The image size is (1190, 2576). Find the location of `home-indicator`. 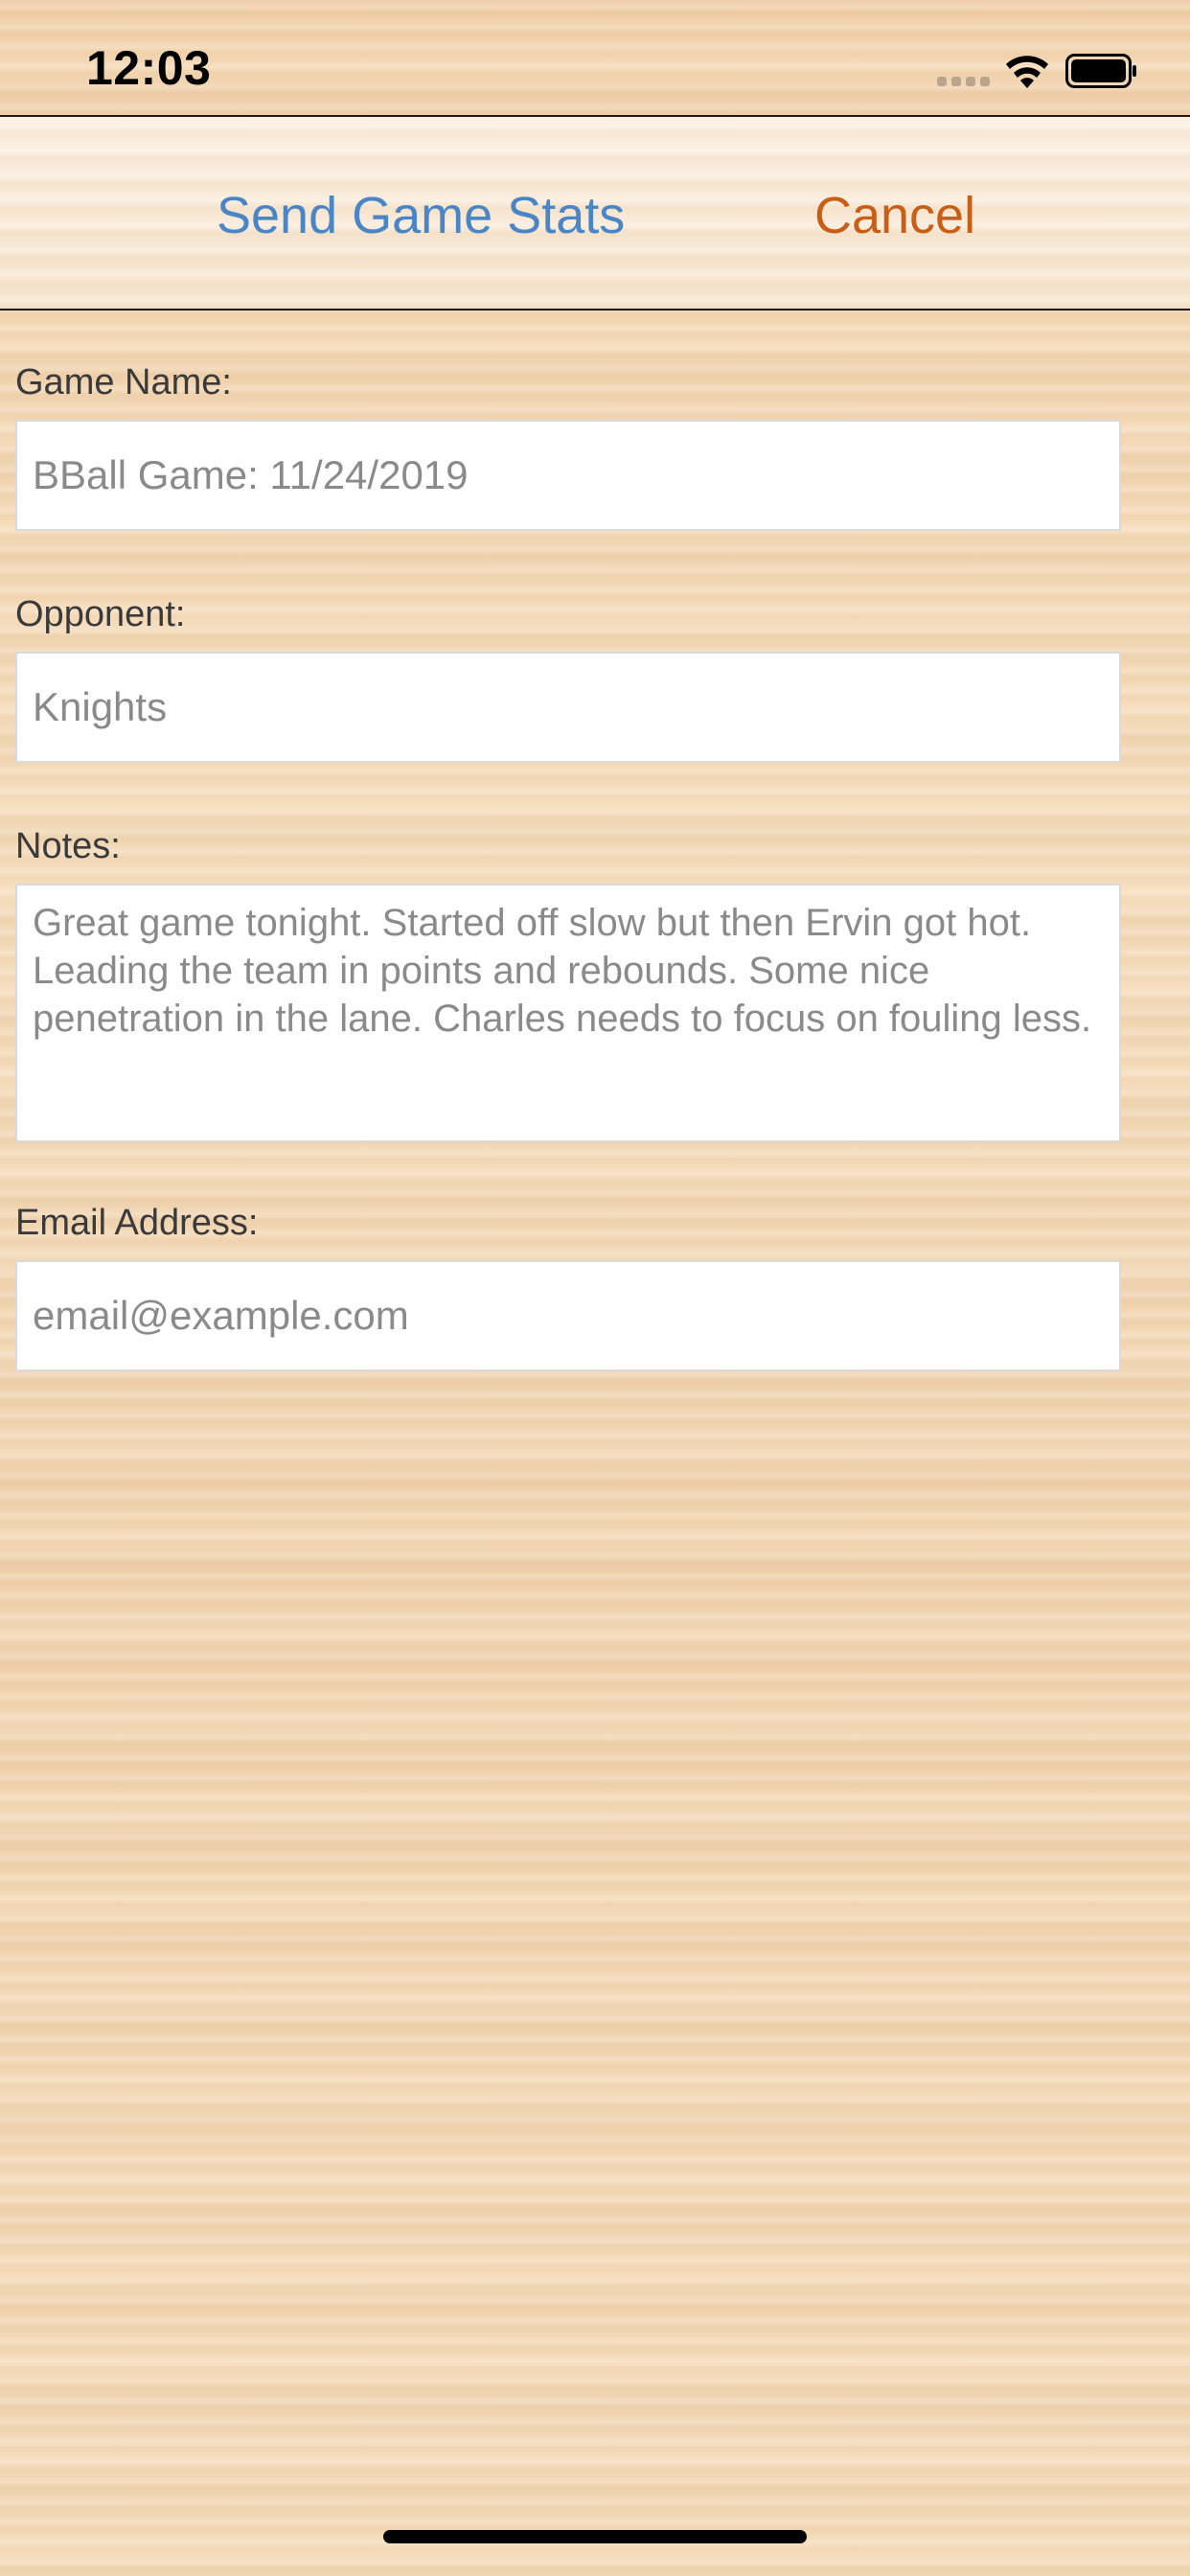

home-indicator is located at coordinates (595, 2536).